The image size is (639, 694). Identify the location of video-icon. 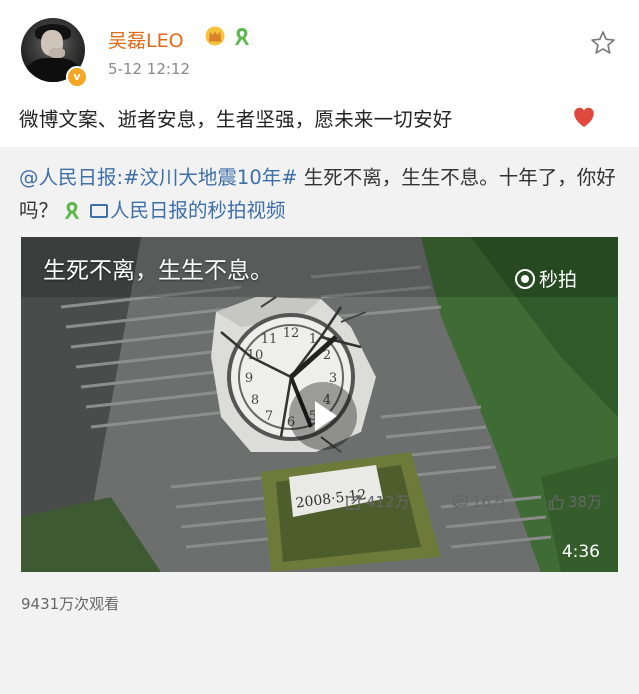
(99, 211).